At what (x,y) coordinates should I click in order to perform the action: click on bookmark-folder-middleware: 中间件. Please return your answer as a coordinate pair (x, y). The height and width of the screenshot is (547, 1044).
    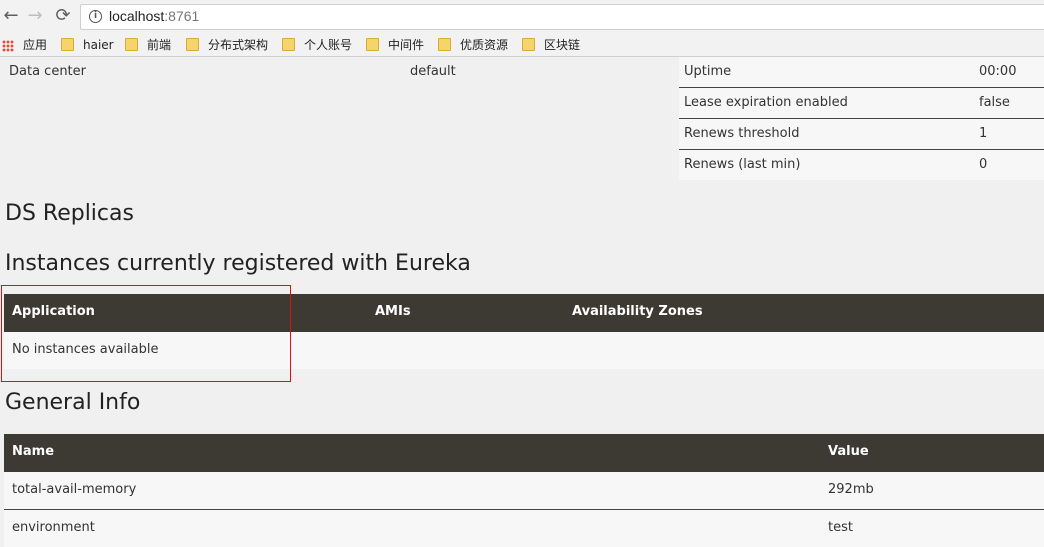
    Looking at the image, I should click on (395, 45).